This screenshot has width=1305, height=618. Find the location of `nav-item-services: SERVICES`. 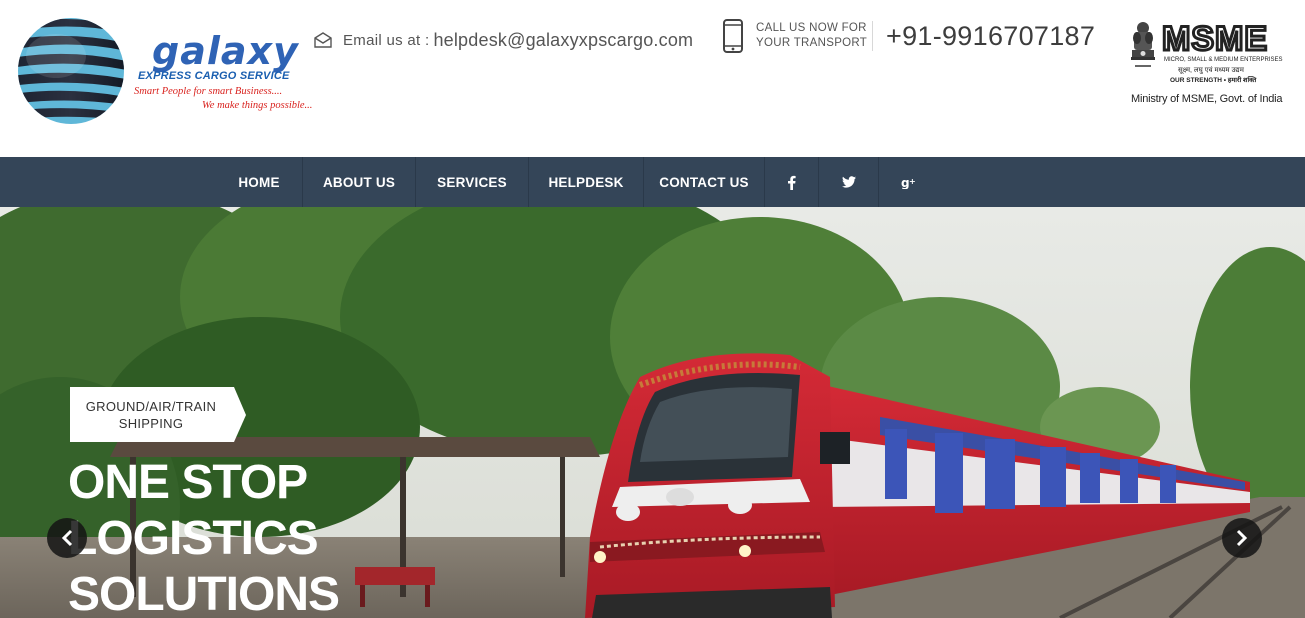

nav-item-services: SERVICES is located at coordinates (472, 182).